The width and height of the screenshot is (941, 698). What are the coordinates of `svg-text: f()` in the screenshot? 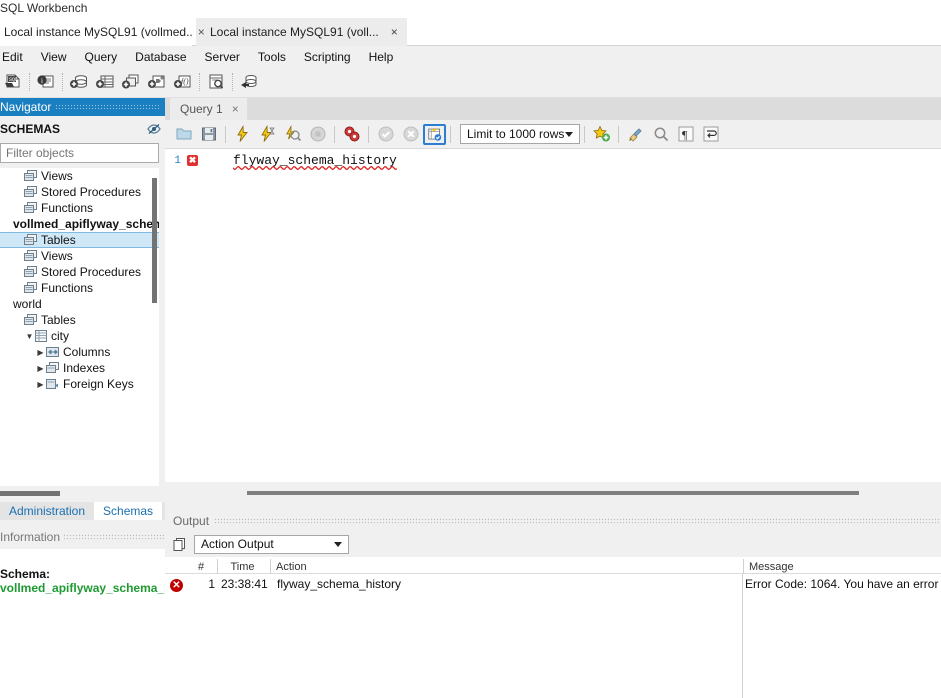 It's located at (185, 81).